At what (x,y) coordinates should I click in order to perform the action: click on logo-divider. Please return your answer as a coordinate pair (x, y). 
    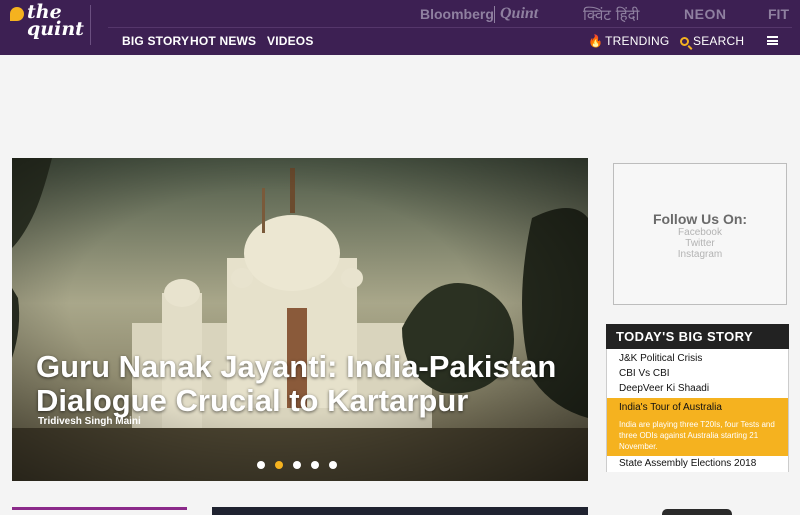
    Looking at the image, I should click on (90, 25).